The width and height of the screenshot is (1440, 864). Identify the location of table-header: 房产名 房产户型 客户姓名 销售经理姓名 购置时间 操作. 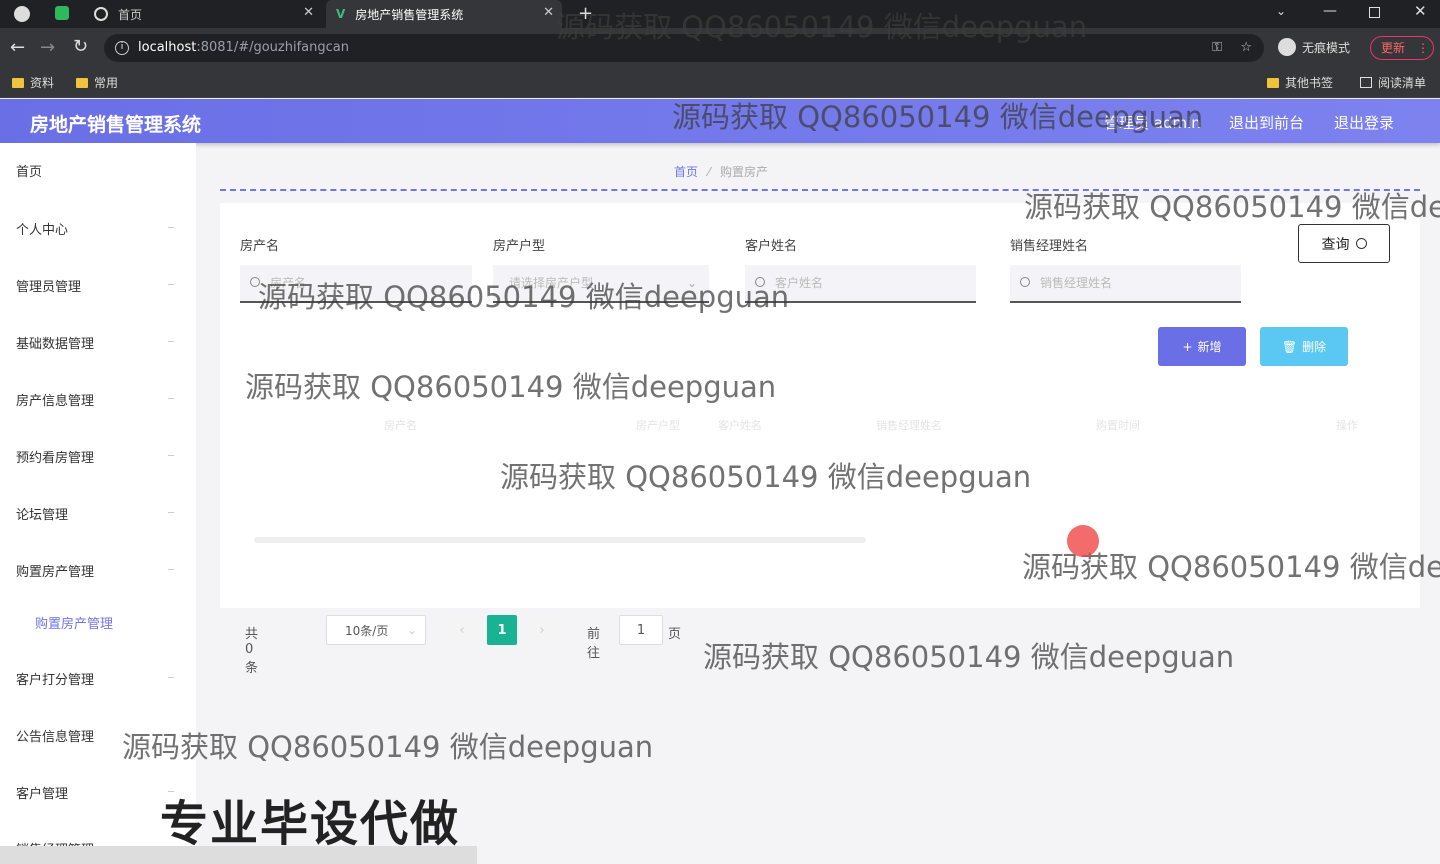
(816, 429).